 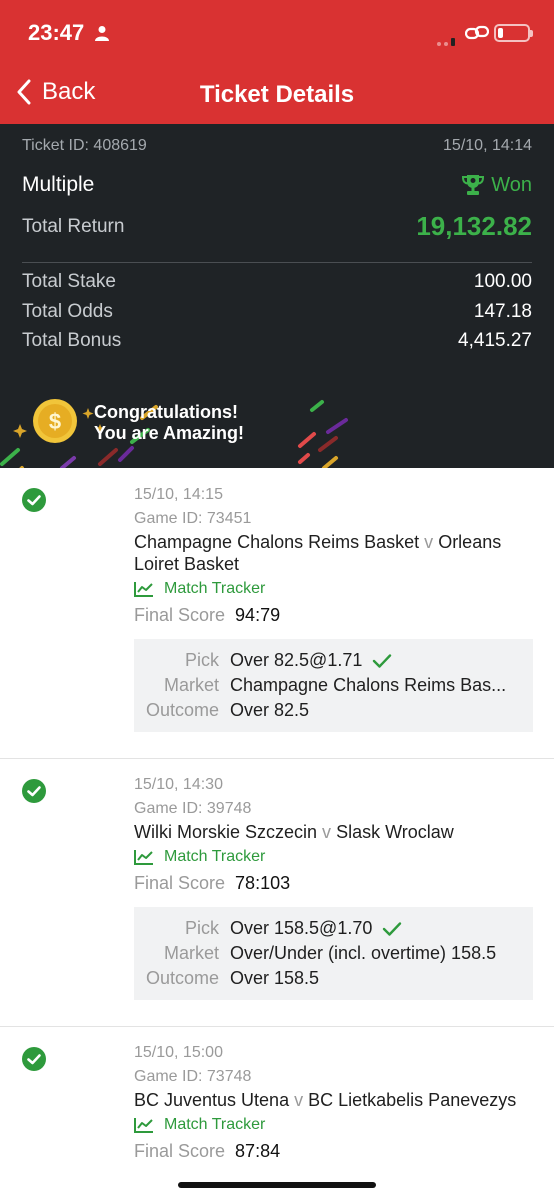 What do you see at coordinates (447, 42) in the screenshot?
I see `signal-icon` at bounding box center [447, 42].